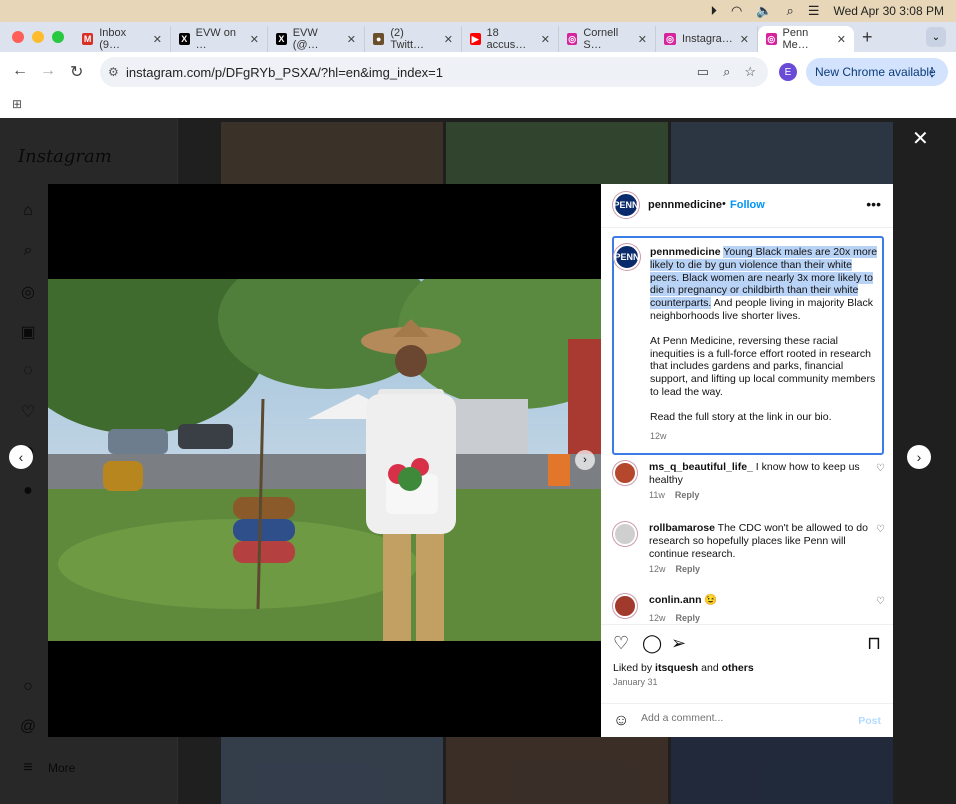 This screenshot has height=804, width=956. Describe the element at coordinates (675, 600) in the screenshot. I see `comment-username: conlin.ann` at that location.